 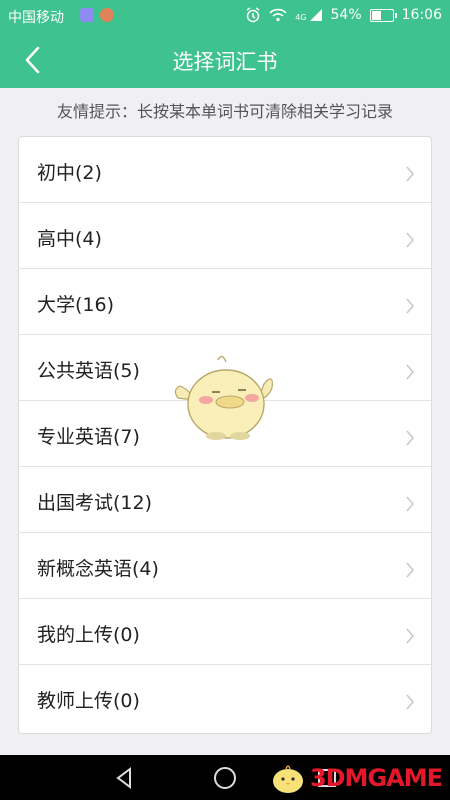 I want to click on circle-home-icon, so click(x=225, y=778).